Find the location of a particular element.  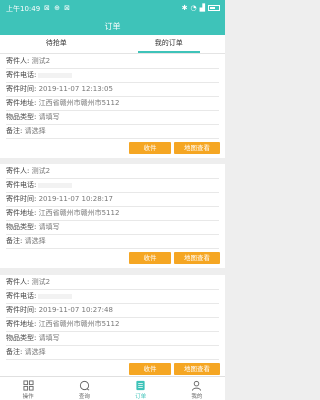

battery-icon is located at coordinates (214, 8).